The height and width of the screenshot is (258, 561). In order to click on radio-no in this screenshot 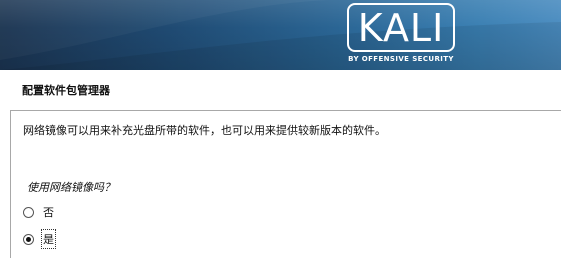, I will do `click(28, 212)`.